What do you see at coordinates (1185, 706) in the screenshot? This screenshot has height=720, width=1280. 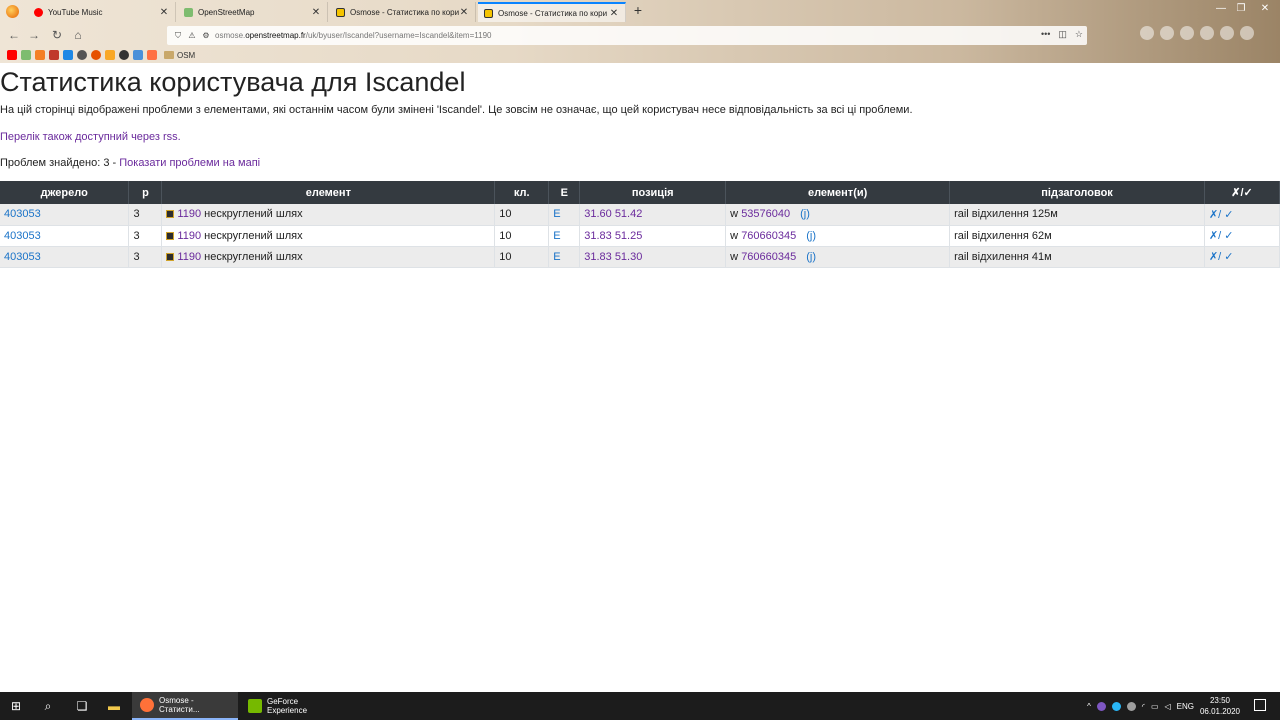 I see `language-indicator: ENG` at bounding box center [1185, 706].